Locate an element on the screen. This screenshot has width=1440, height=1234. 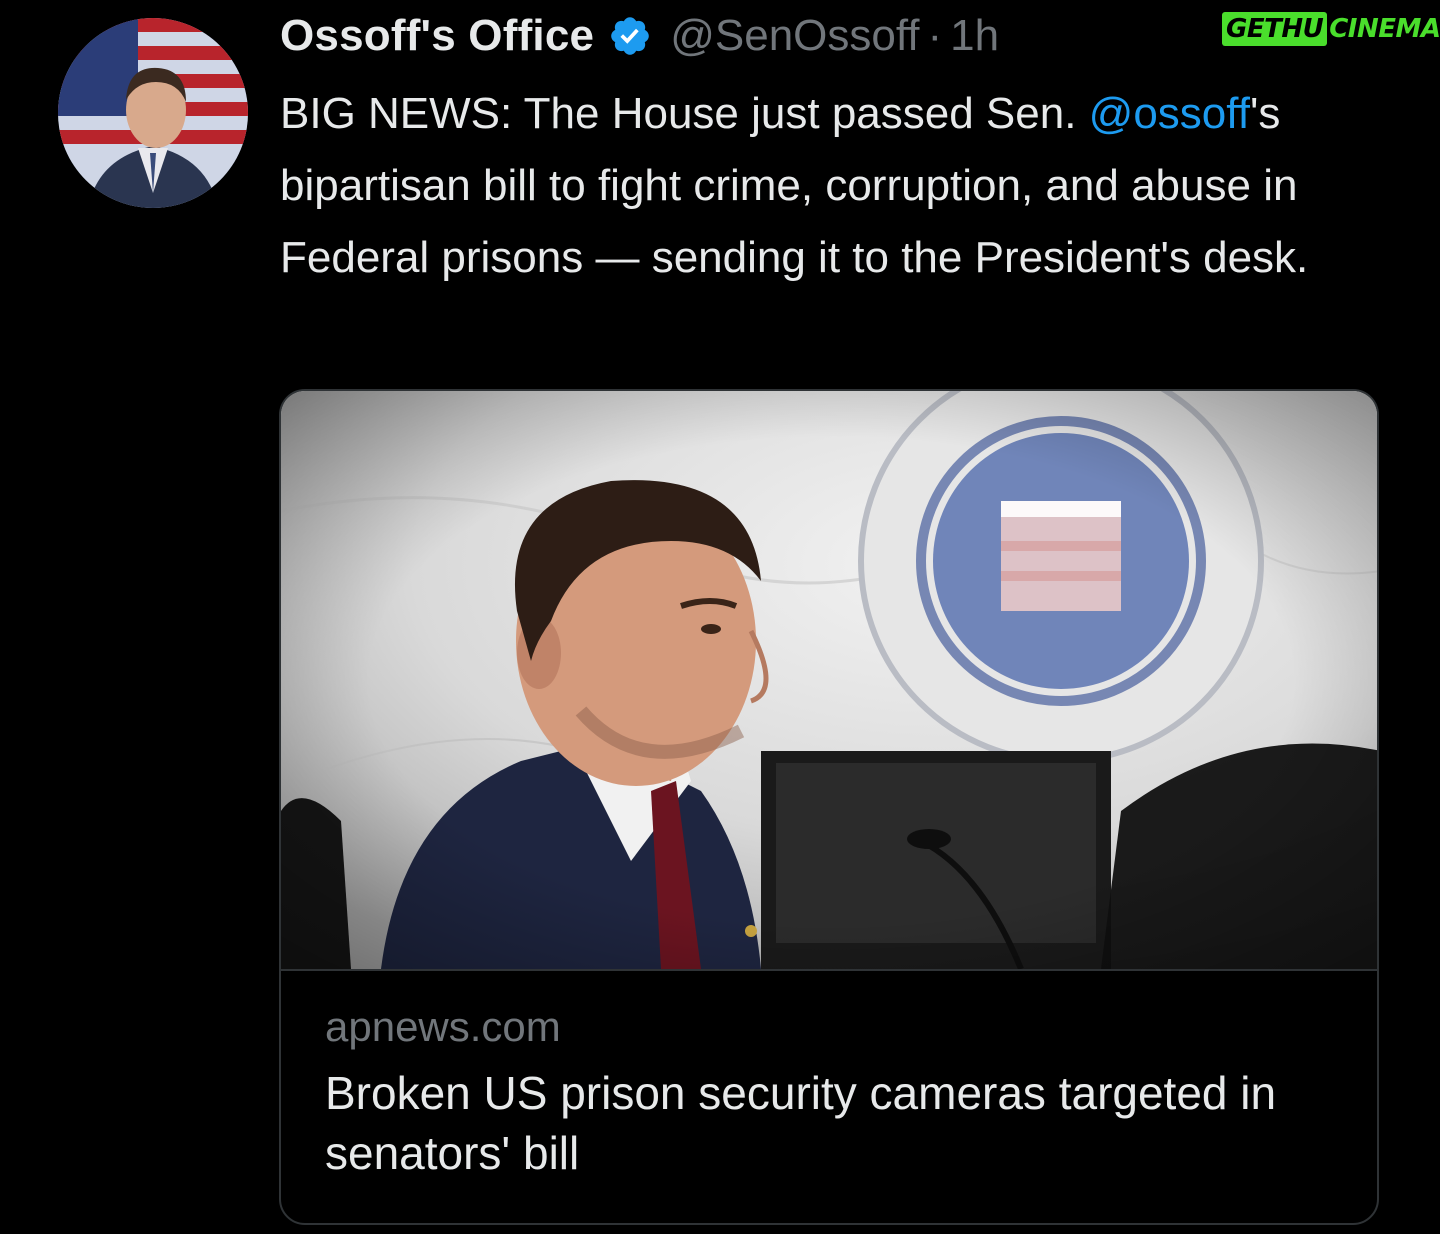
mention-link: @ossoff is located at coordinates (1169, 113).